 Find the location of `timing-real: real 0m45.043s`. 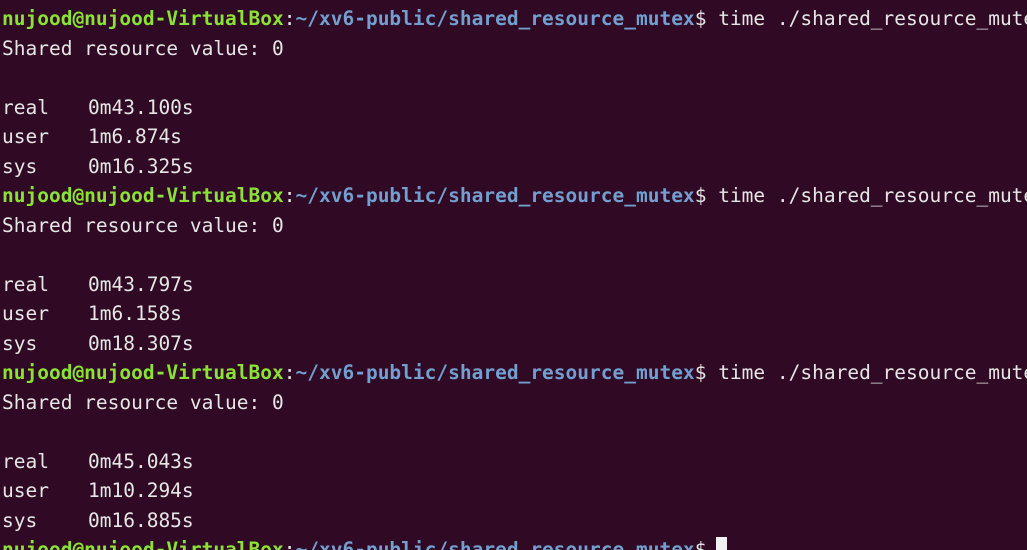

timing-real: real 0m45.043s is located at coordinates (513, 462).